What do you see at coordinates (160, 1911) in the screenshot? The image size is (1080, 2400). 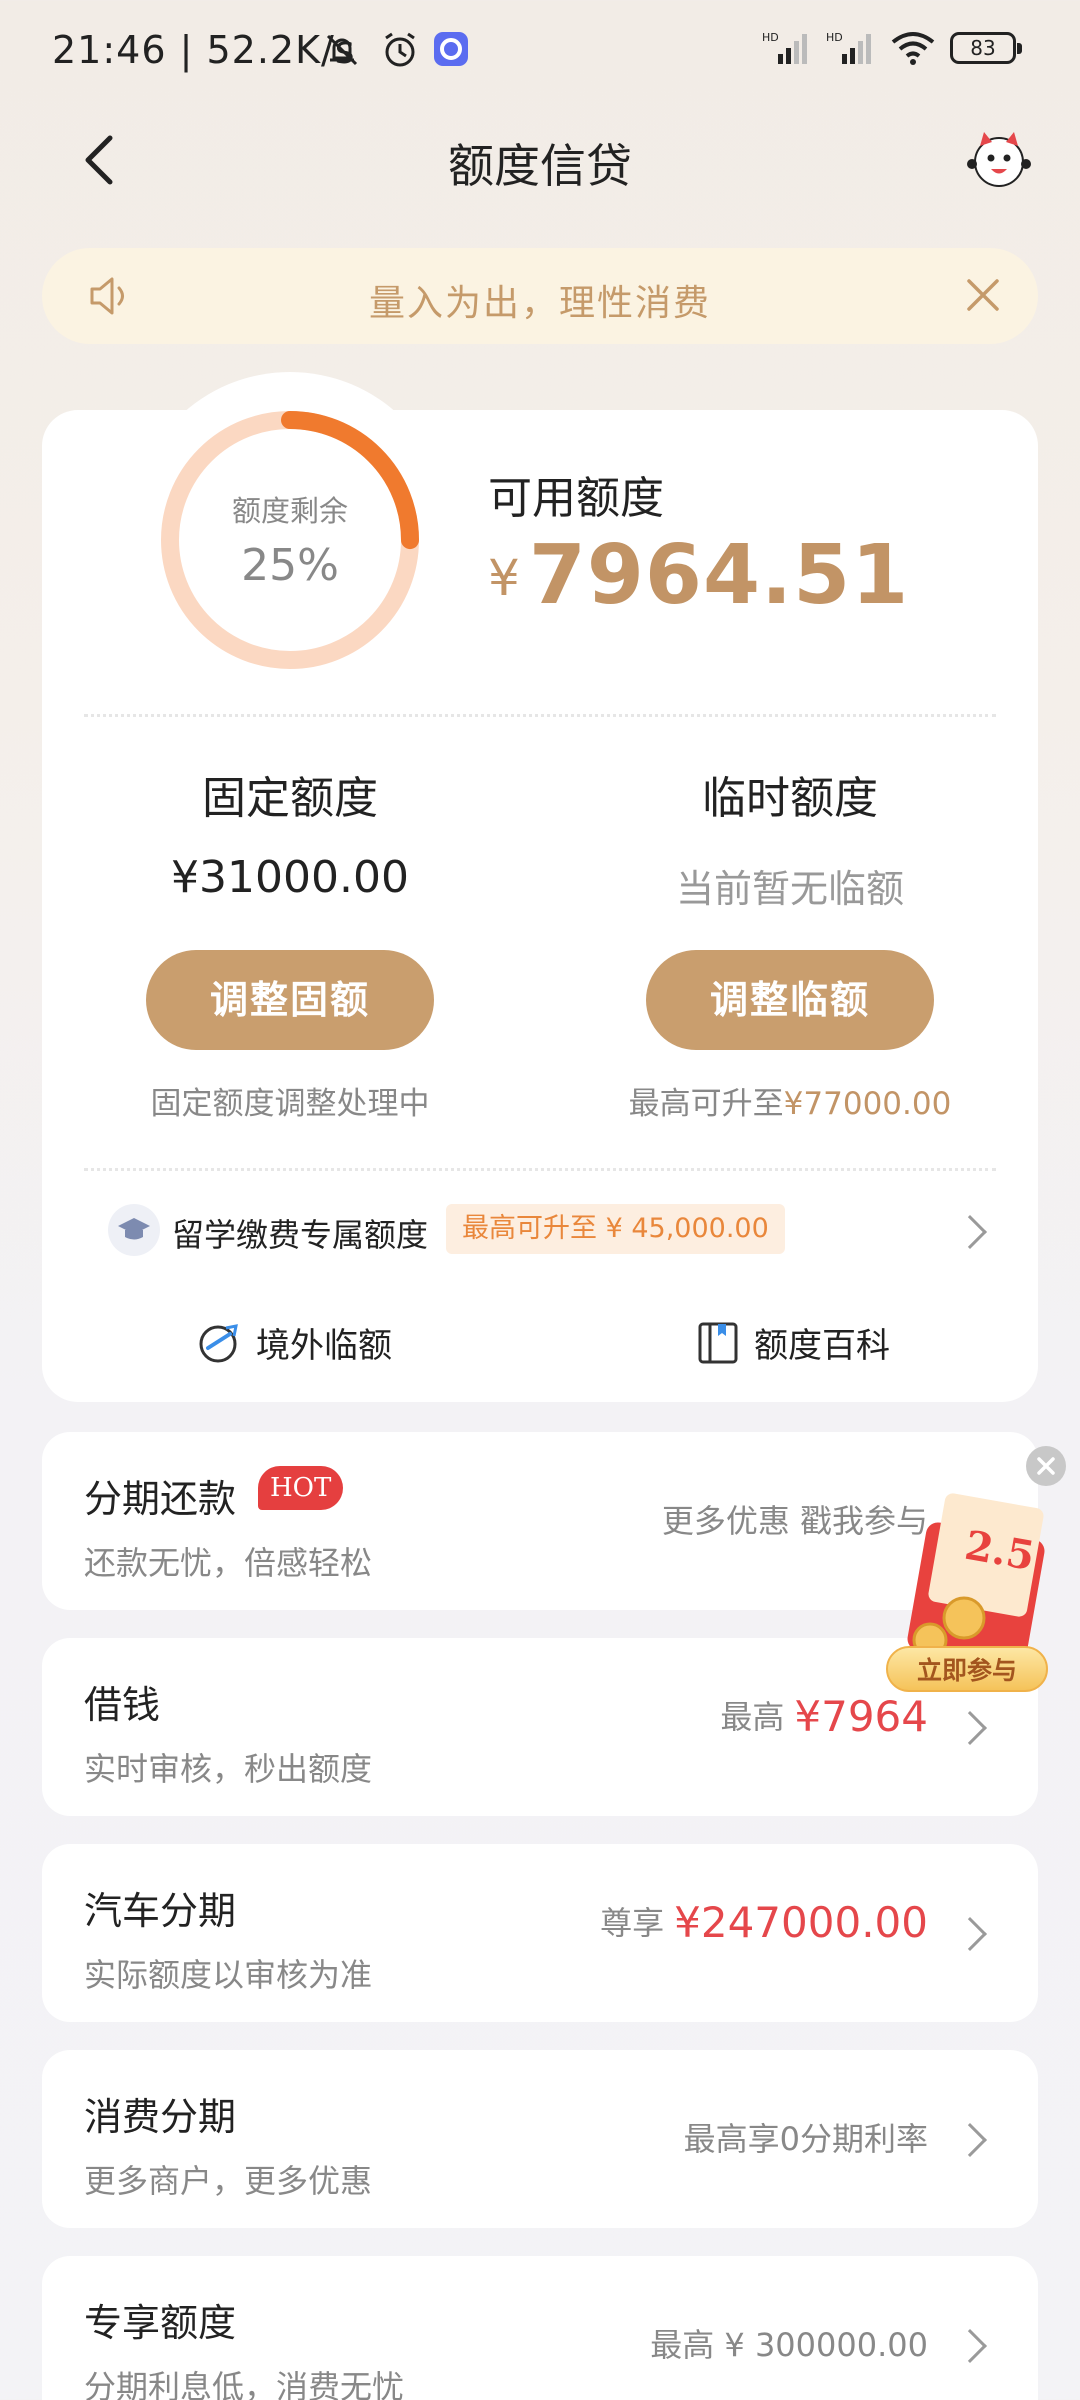 I see `list-item-title: 汽车分期` at bounding box center [160, 1911].